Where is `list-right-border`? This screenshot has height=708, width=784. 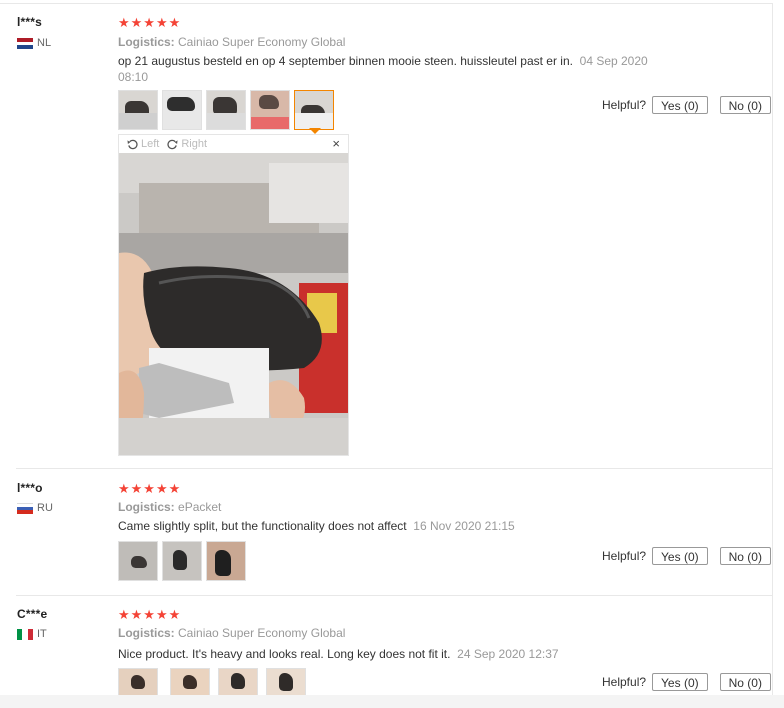
list-right-border is located at coordinates (772, 349).